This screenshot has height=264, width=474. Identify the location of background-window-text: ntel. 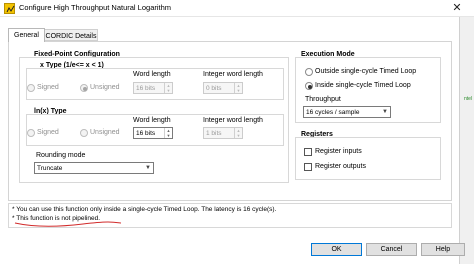
(468, 99).